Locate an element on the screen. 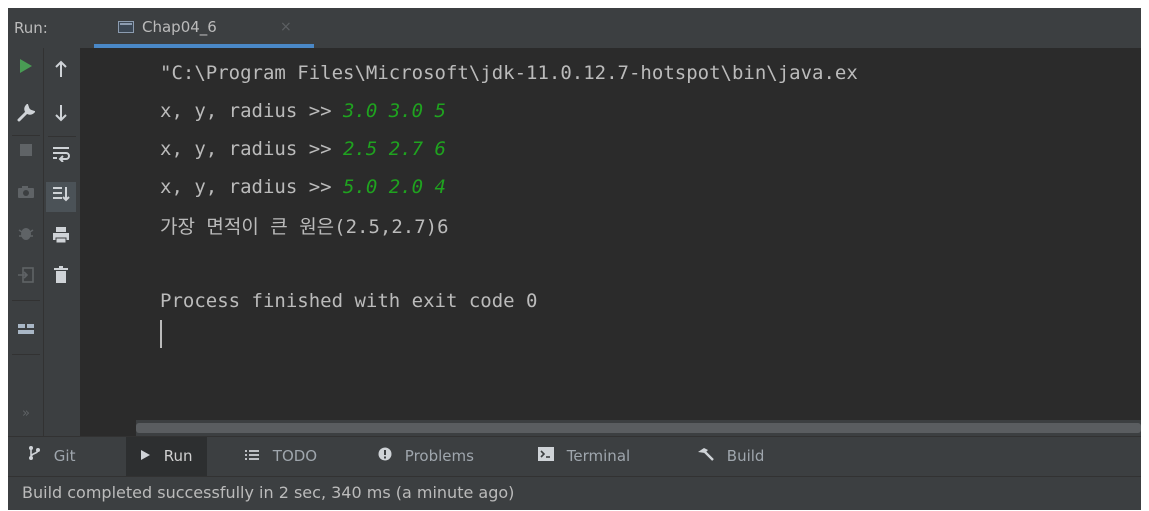 This screenshot has height=511, width=1149. tool-window-label: Terminal is located at coordinates (598, 456).